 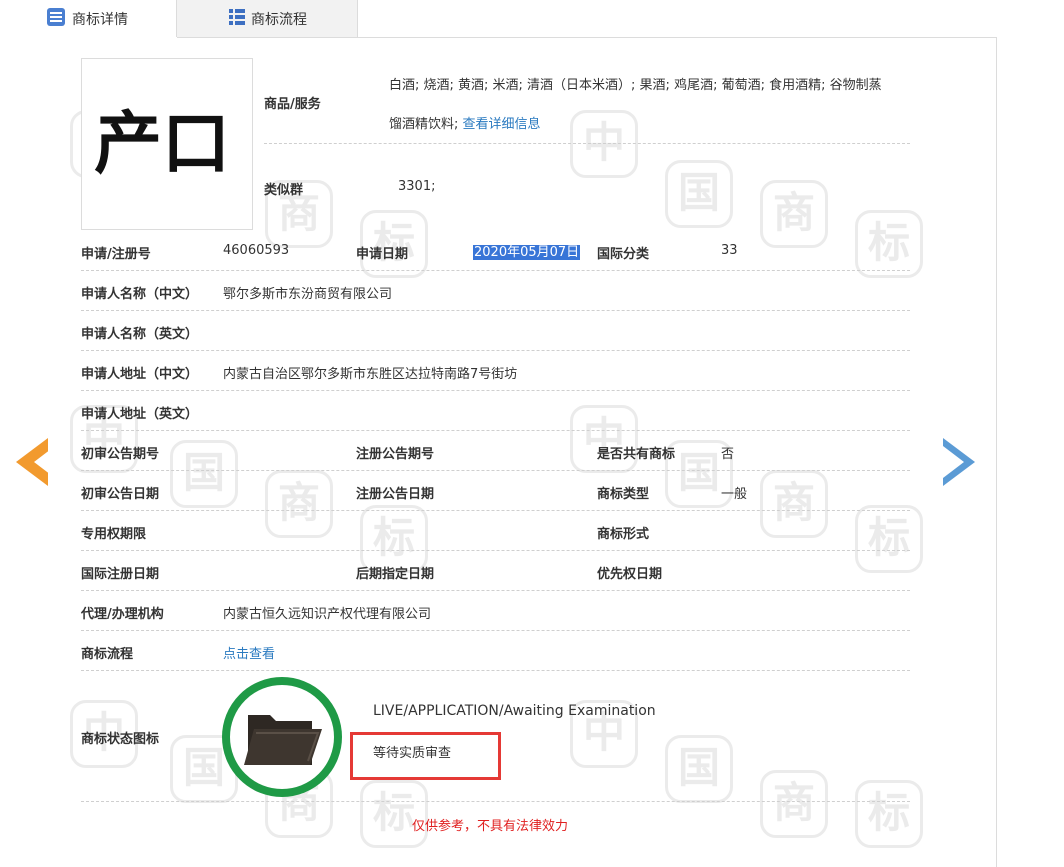 I want to click on tab-trademark-details: 商标详情, so click(x=88, y=18).